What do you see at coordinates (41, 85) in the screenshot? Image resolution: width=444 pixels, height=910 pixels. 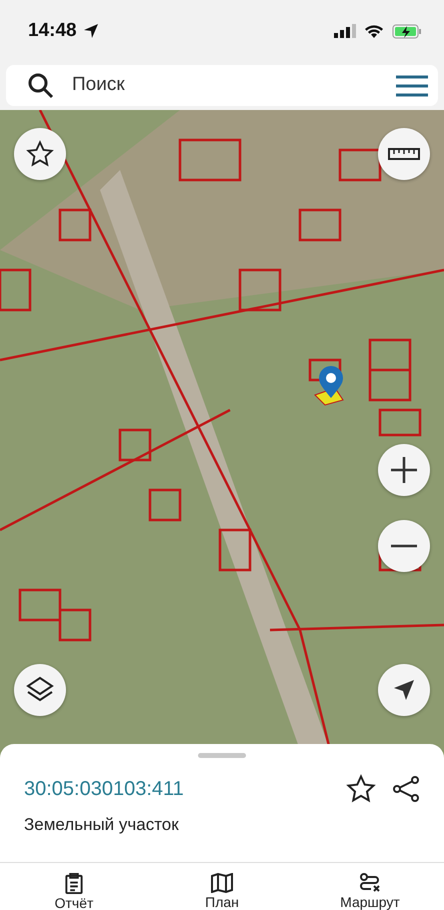 I see `search-icon` at bounding box center [41, 85].